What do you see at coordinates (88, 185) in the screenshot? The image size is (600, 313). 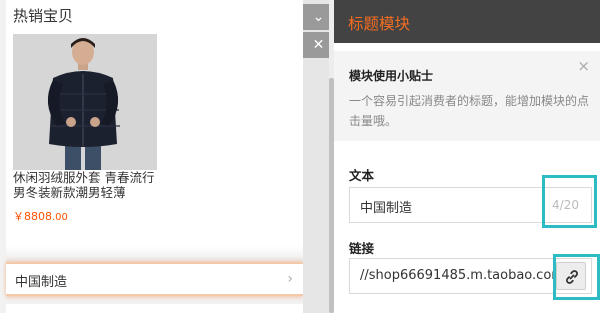 I see `product-name: 休闲羽绒服外套 青春流行男冬装新款潮男轻薄` at bounding box center [88, 185].